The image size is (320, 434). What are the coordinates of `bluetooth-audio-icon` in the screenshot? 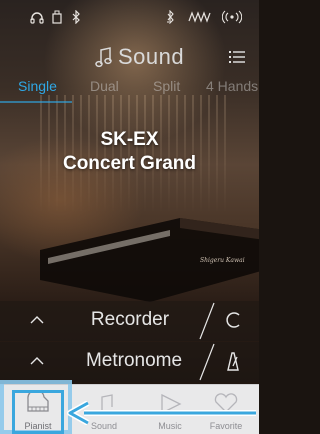 It's located at (170, 17).